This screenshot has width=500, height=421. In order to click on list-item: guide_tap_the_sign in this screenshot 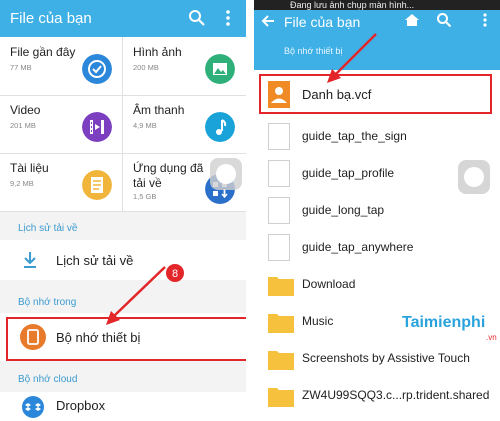, I will do `click(377, 136)`.